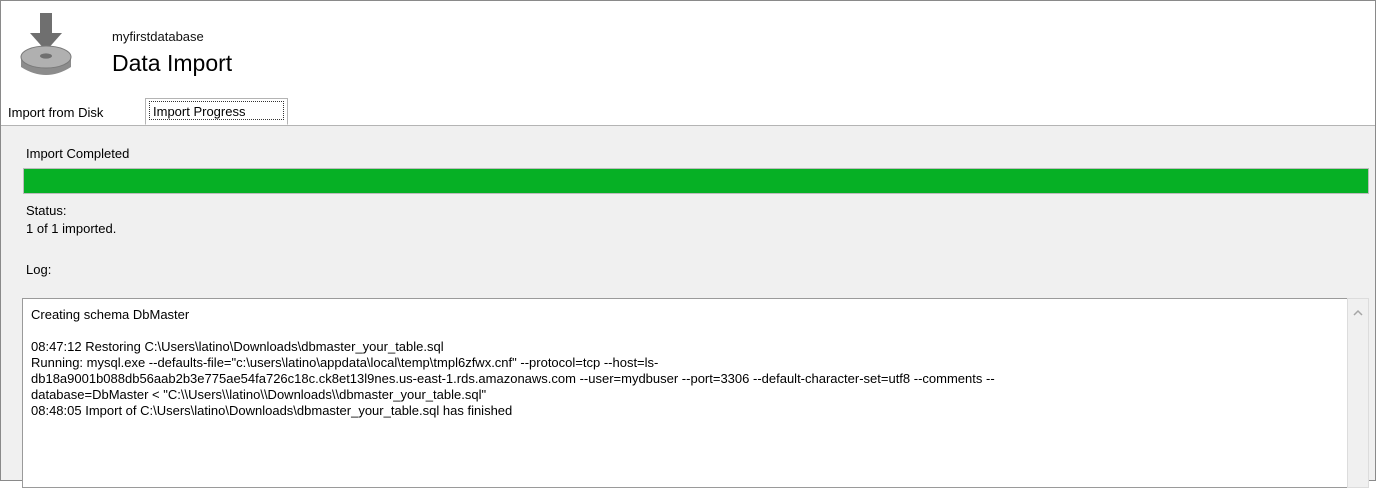 This screenshot has height=488, width=1376. What do you see at coordinates (172, 63) in the screenshot?
I see `page-title: Data Import` at bounding box center [172, 63].